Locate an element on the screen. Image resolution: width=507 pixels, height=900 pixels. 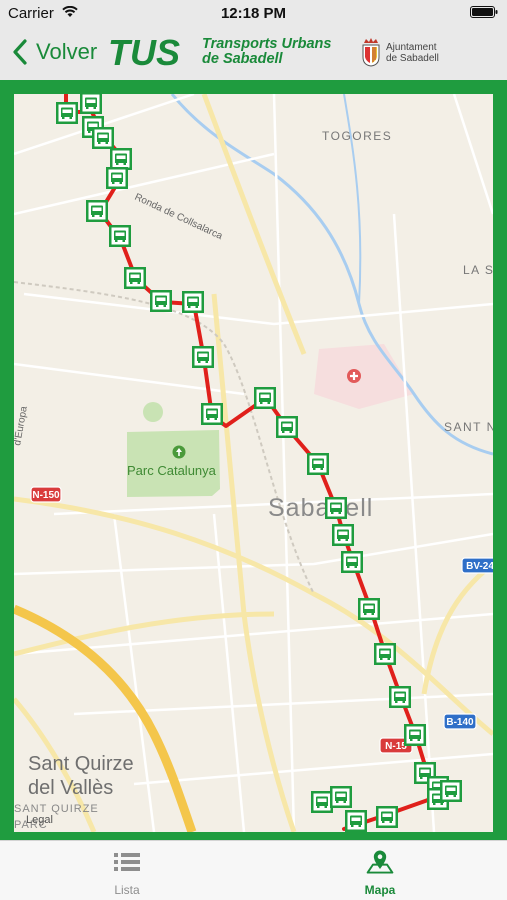
road-badge-n150: N-150 is located at coordinates (46, 494).